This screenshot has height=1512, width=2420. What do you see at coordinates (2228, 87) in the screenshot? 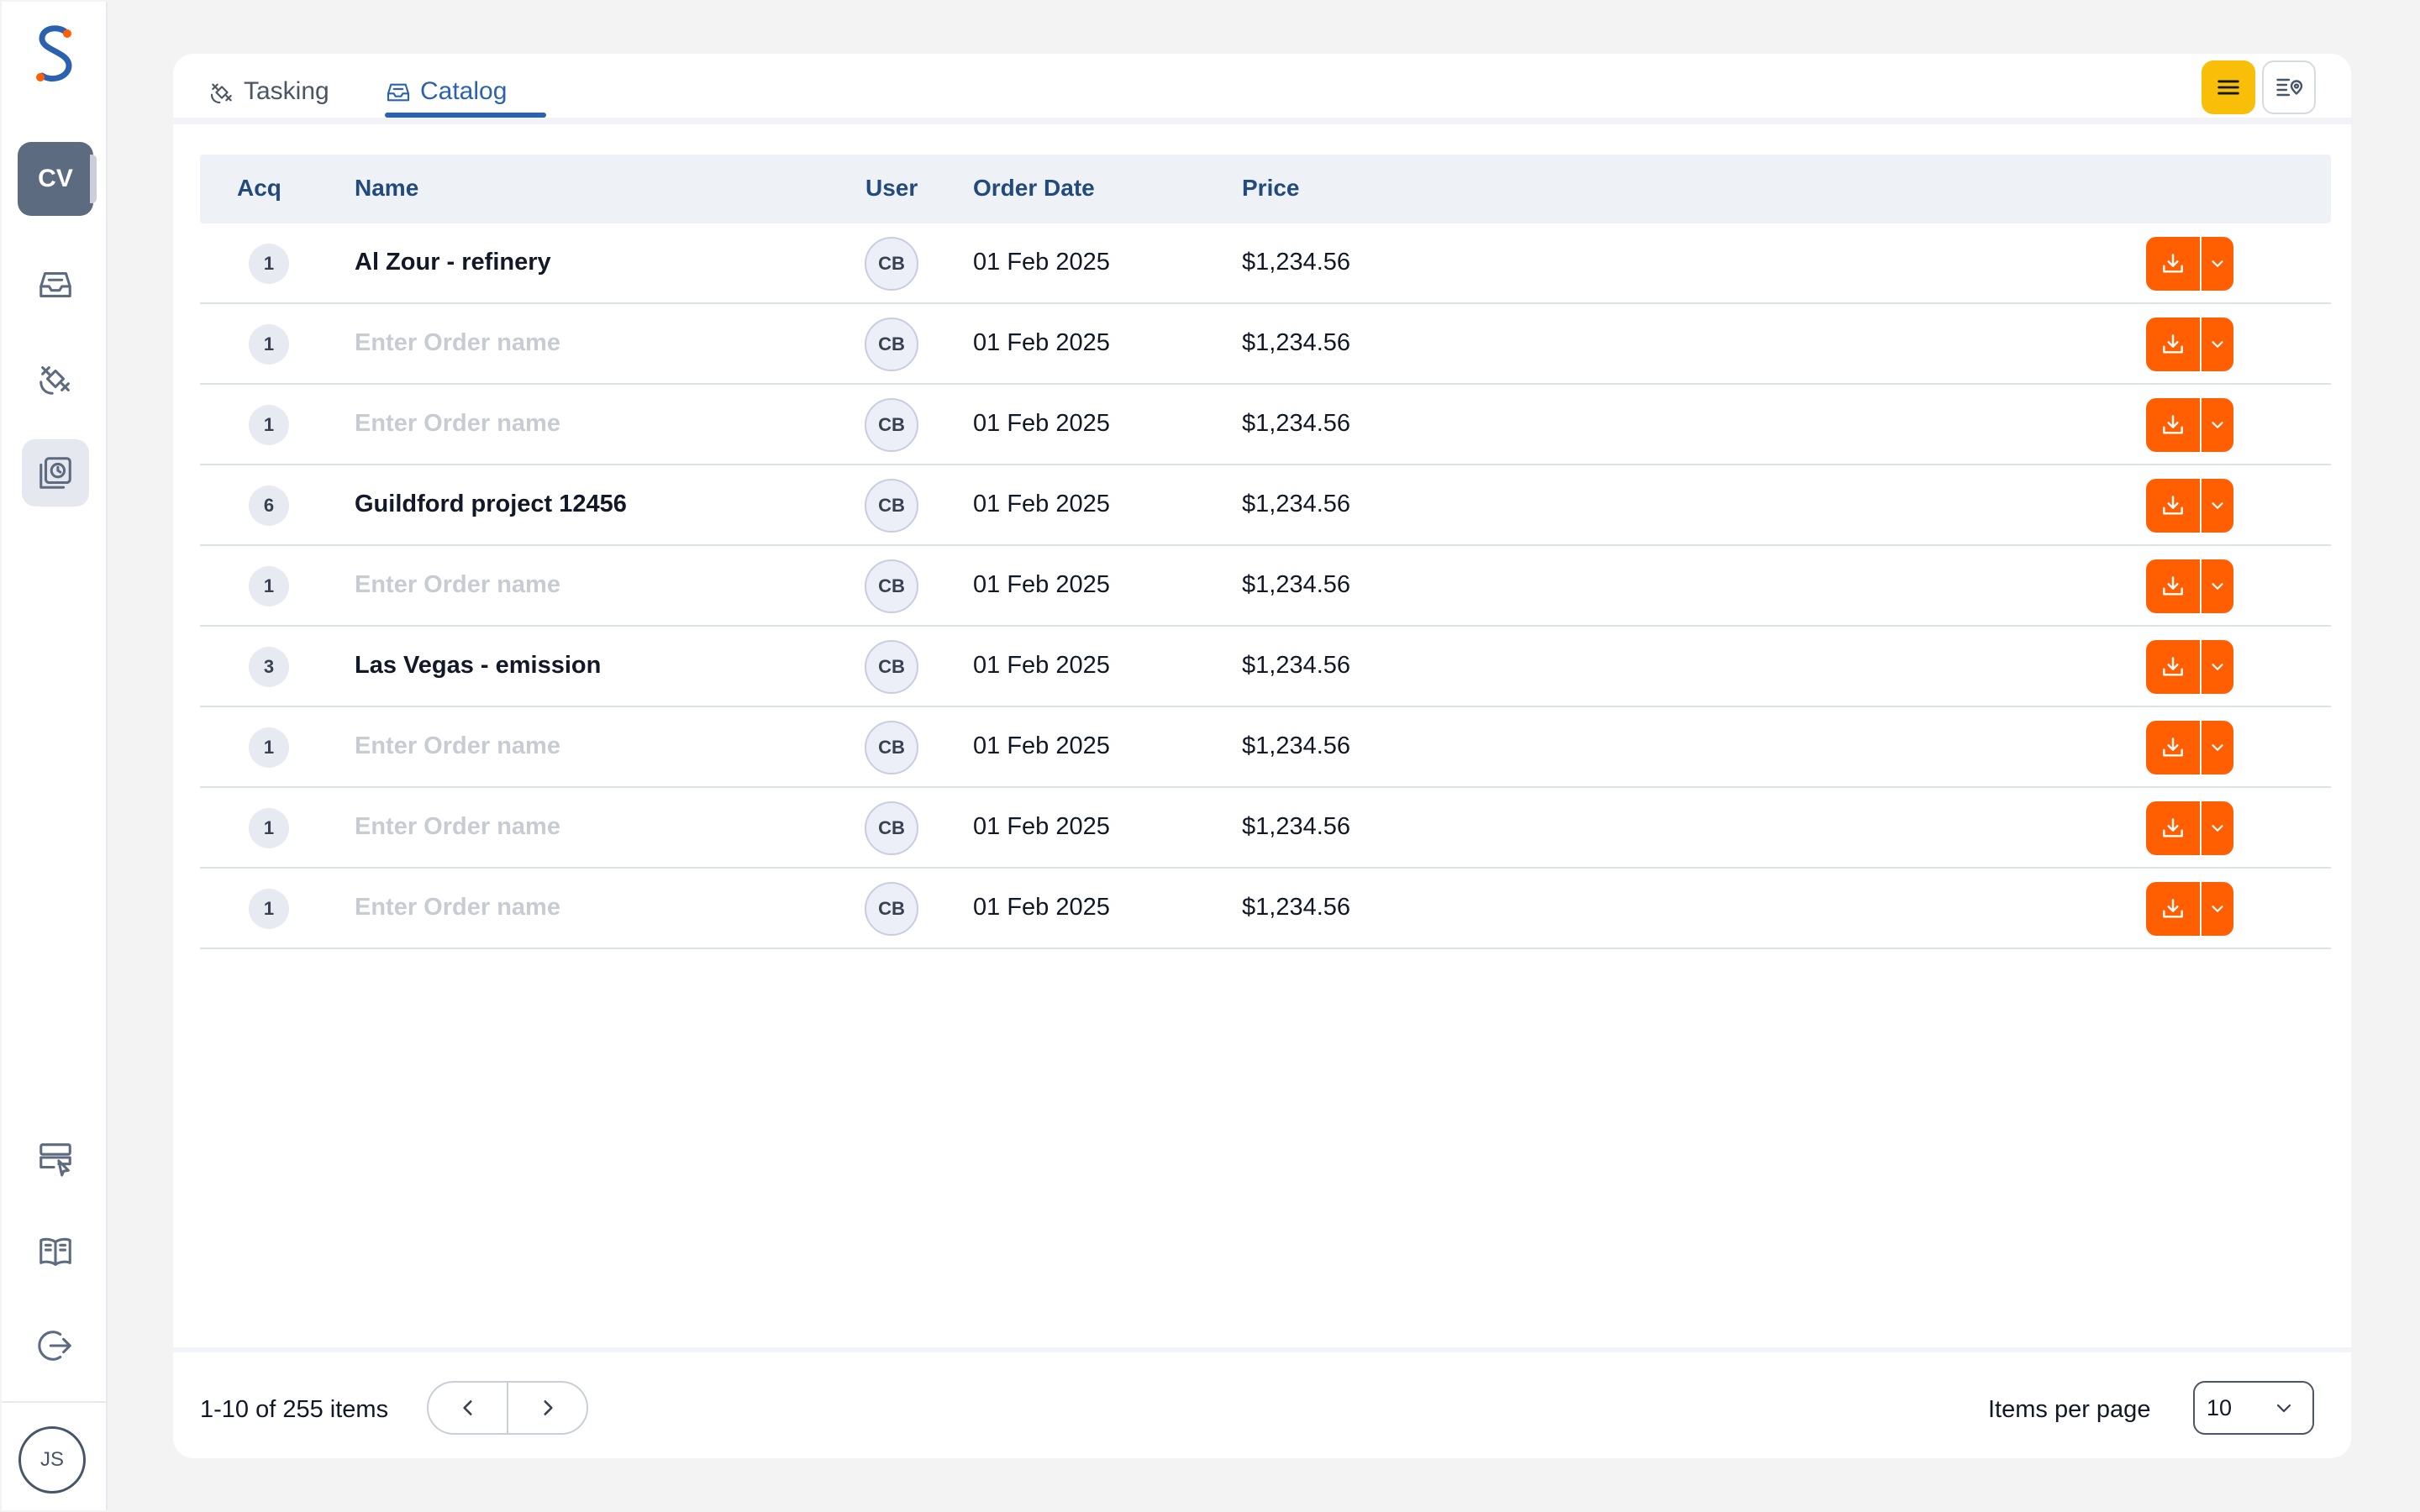
I see `list-view-button` at bounding box center [2228, 87].